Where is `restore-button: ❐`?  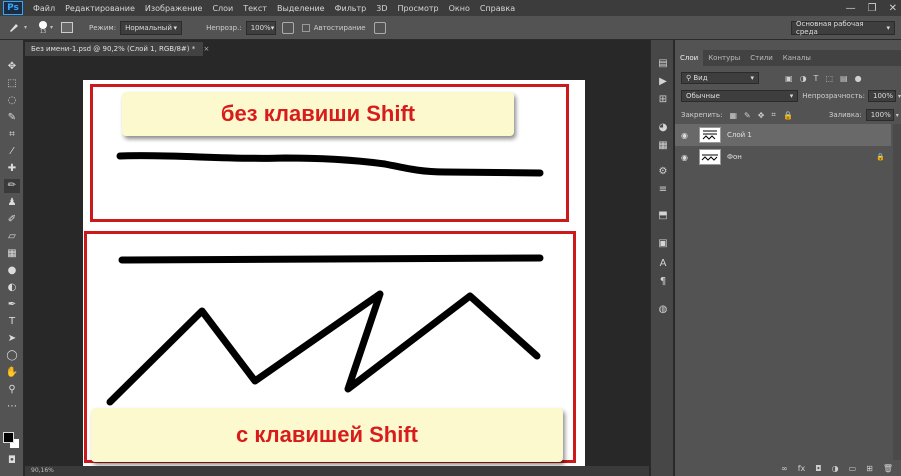
restore-button: ❐ is located at coordinates (872, 8).